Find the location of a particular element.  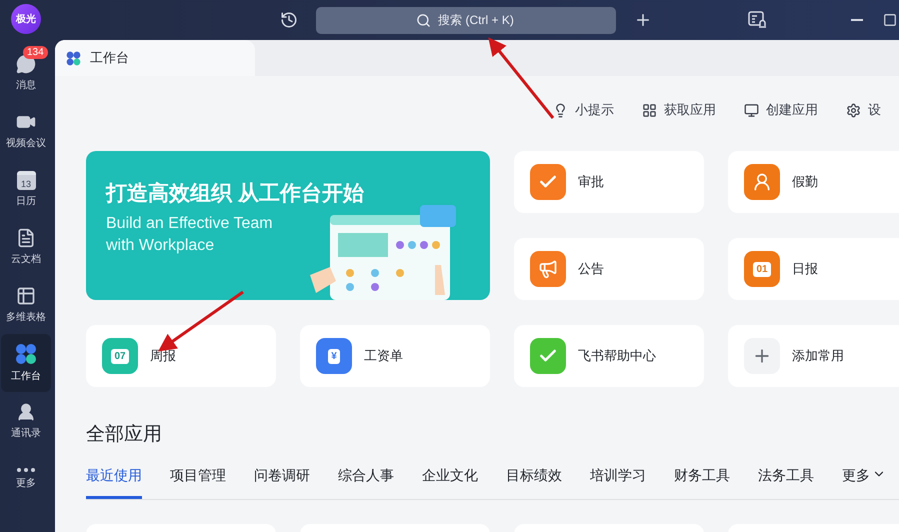

app-shortcut-card: 飞书帮助中心 is located at coordinates (609, 356).